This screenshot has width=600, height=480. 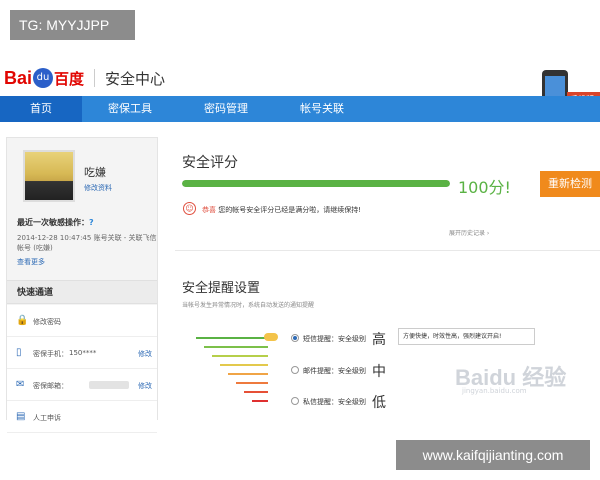 I want to click on quick-access-header: 快速通道, so click(x=82, y=292).